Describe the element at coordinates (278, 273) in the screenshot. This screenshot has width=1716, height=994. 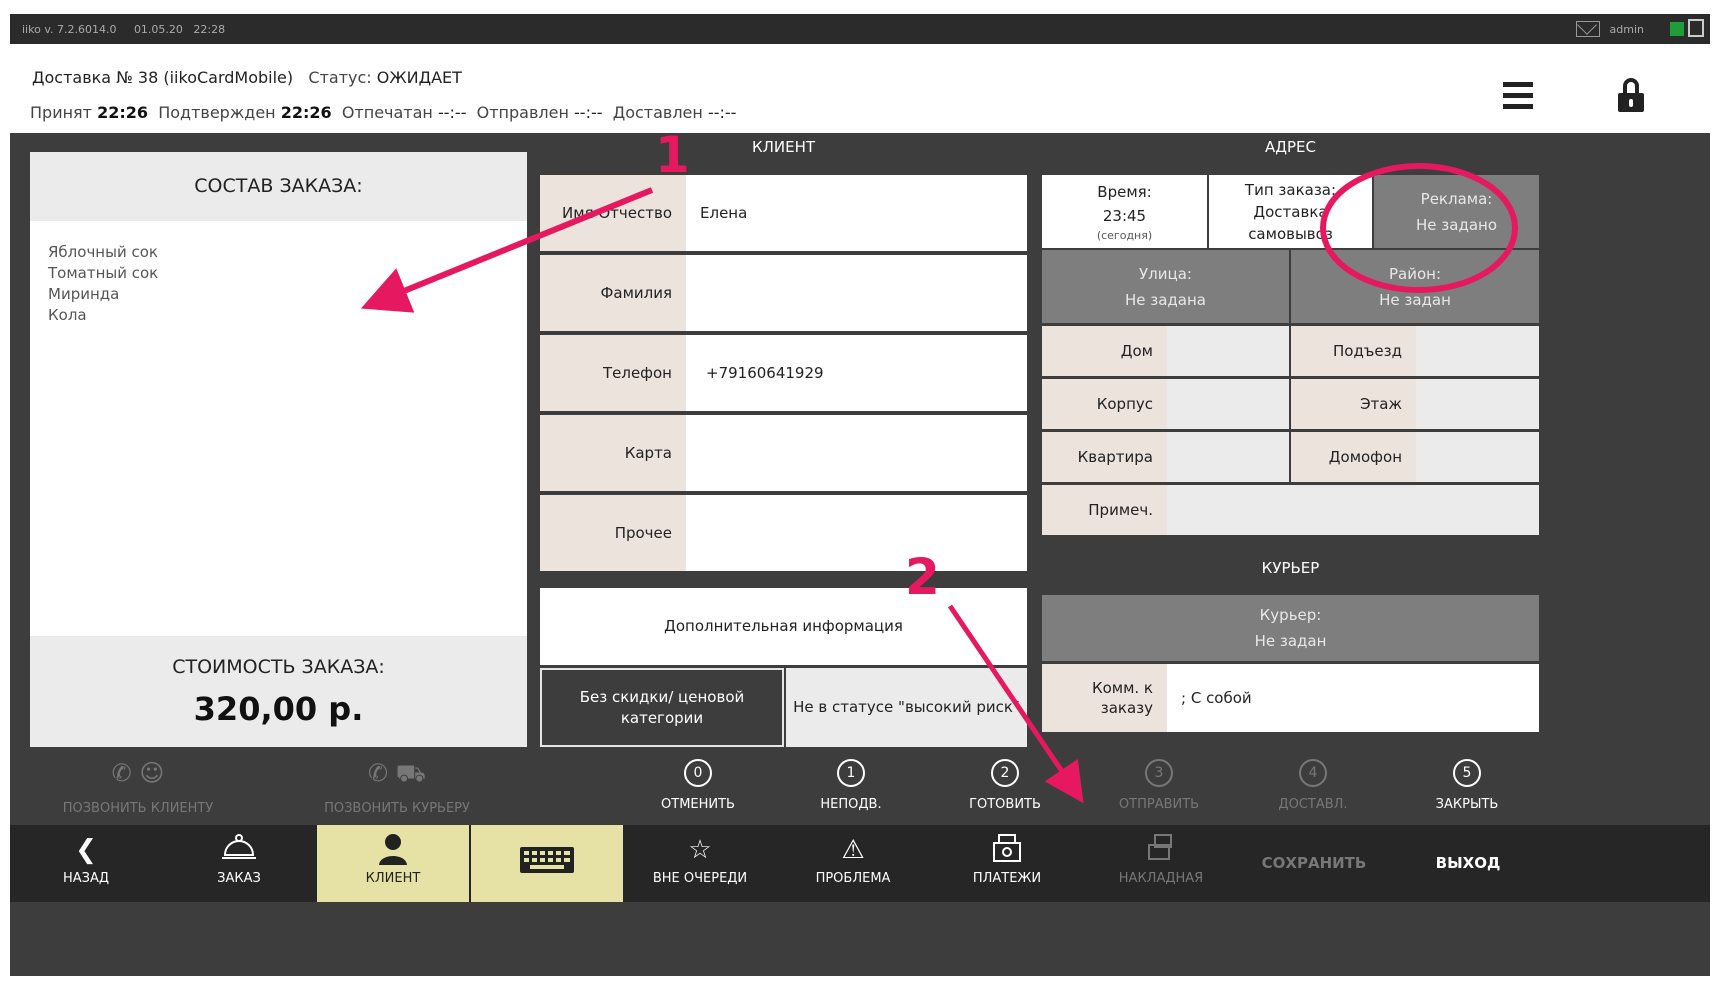
I see `list-item: Томатный сок` at that location.